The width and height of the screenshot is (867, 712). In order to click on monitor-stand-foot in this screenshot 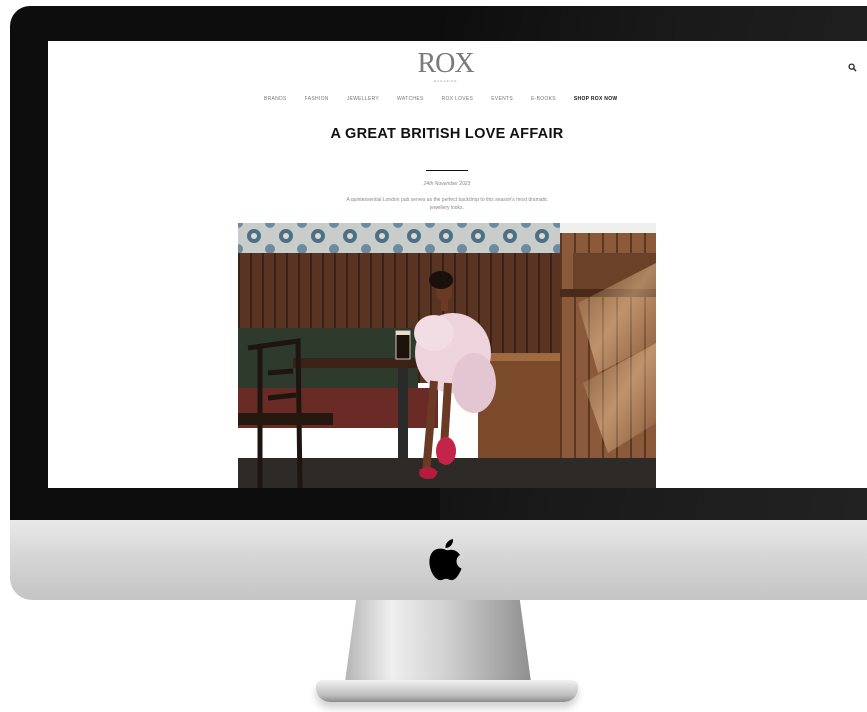, I will do `click(447, 691)`.